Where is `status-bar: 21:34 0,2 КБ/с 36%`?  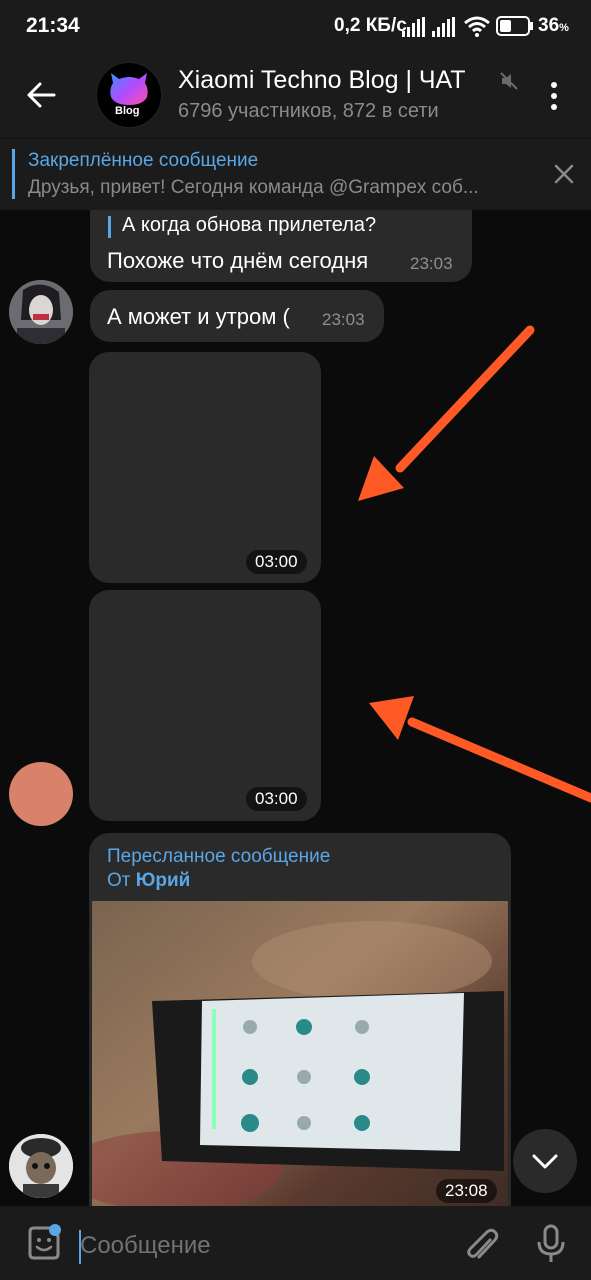
status-bar: 21:34 0,2 КБ/с 36% is located at coordinates (295, 26).